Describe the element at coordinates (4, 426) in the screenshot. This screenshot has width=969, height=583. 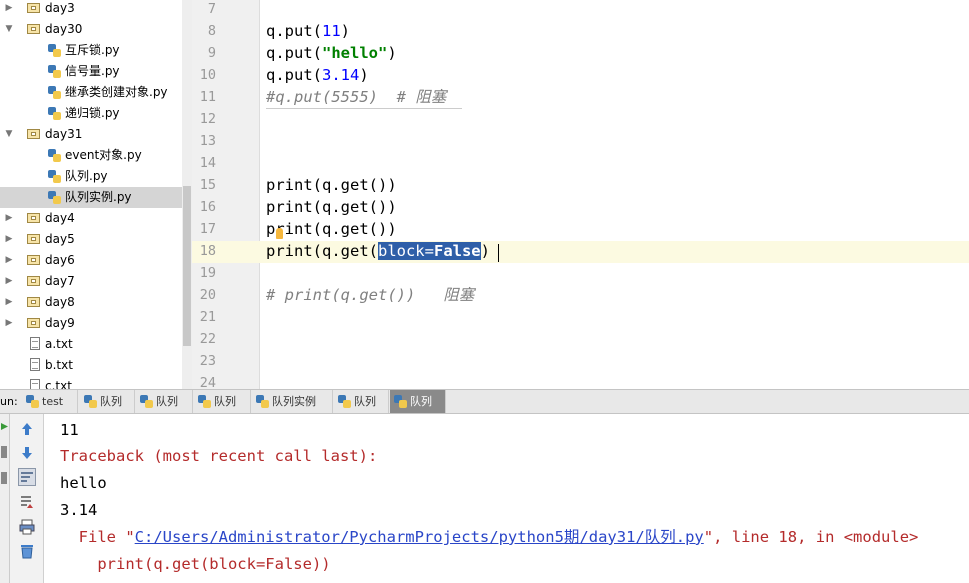
I see `run-icon` at that location.